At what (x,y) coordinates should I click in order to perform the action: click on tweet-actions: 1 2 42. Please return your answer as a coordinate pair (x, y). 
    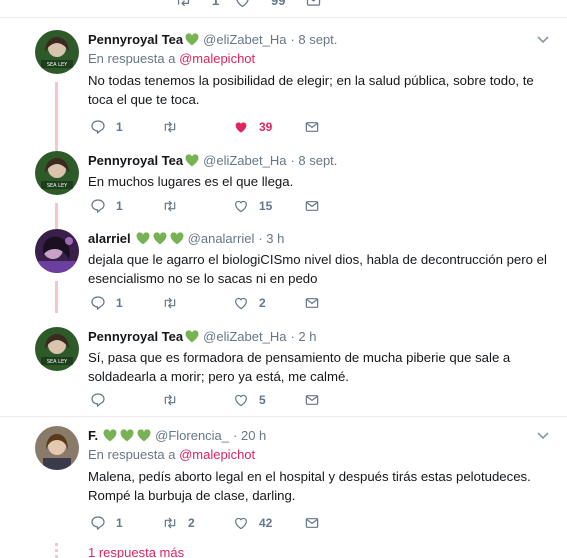
    Looking at the image, I should click on (238, 524).